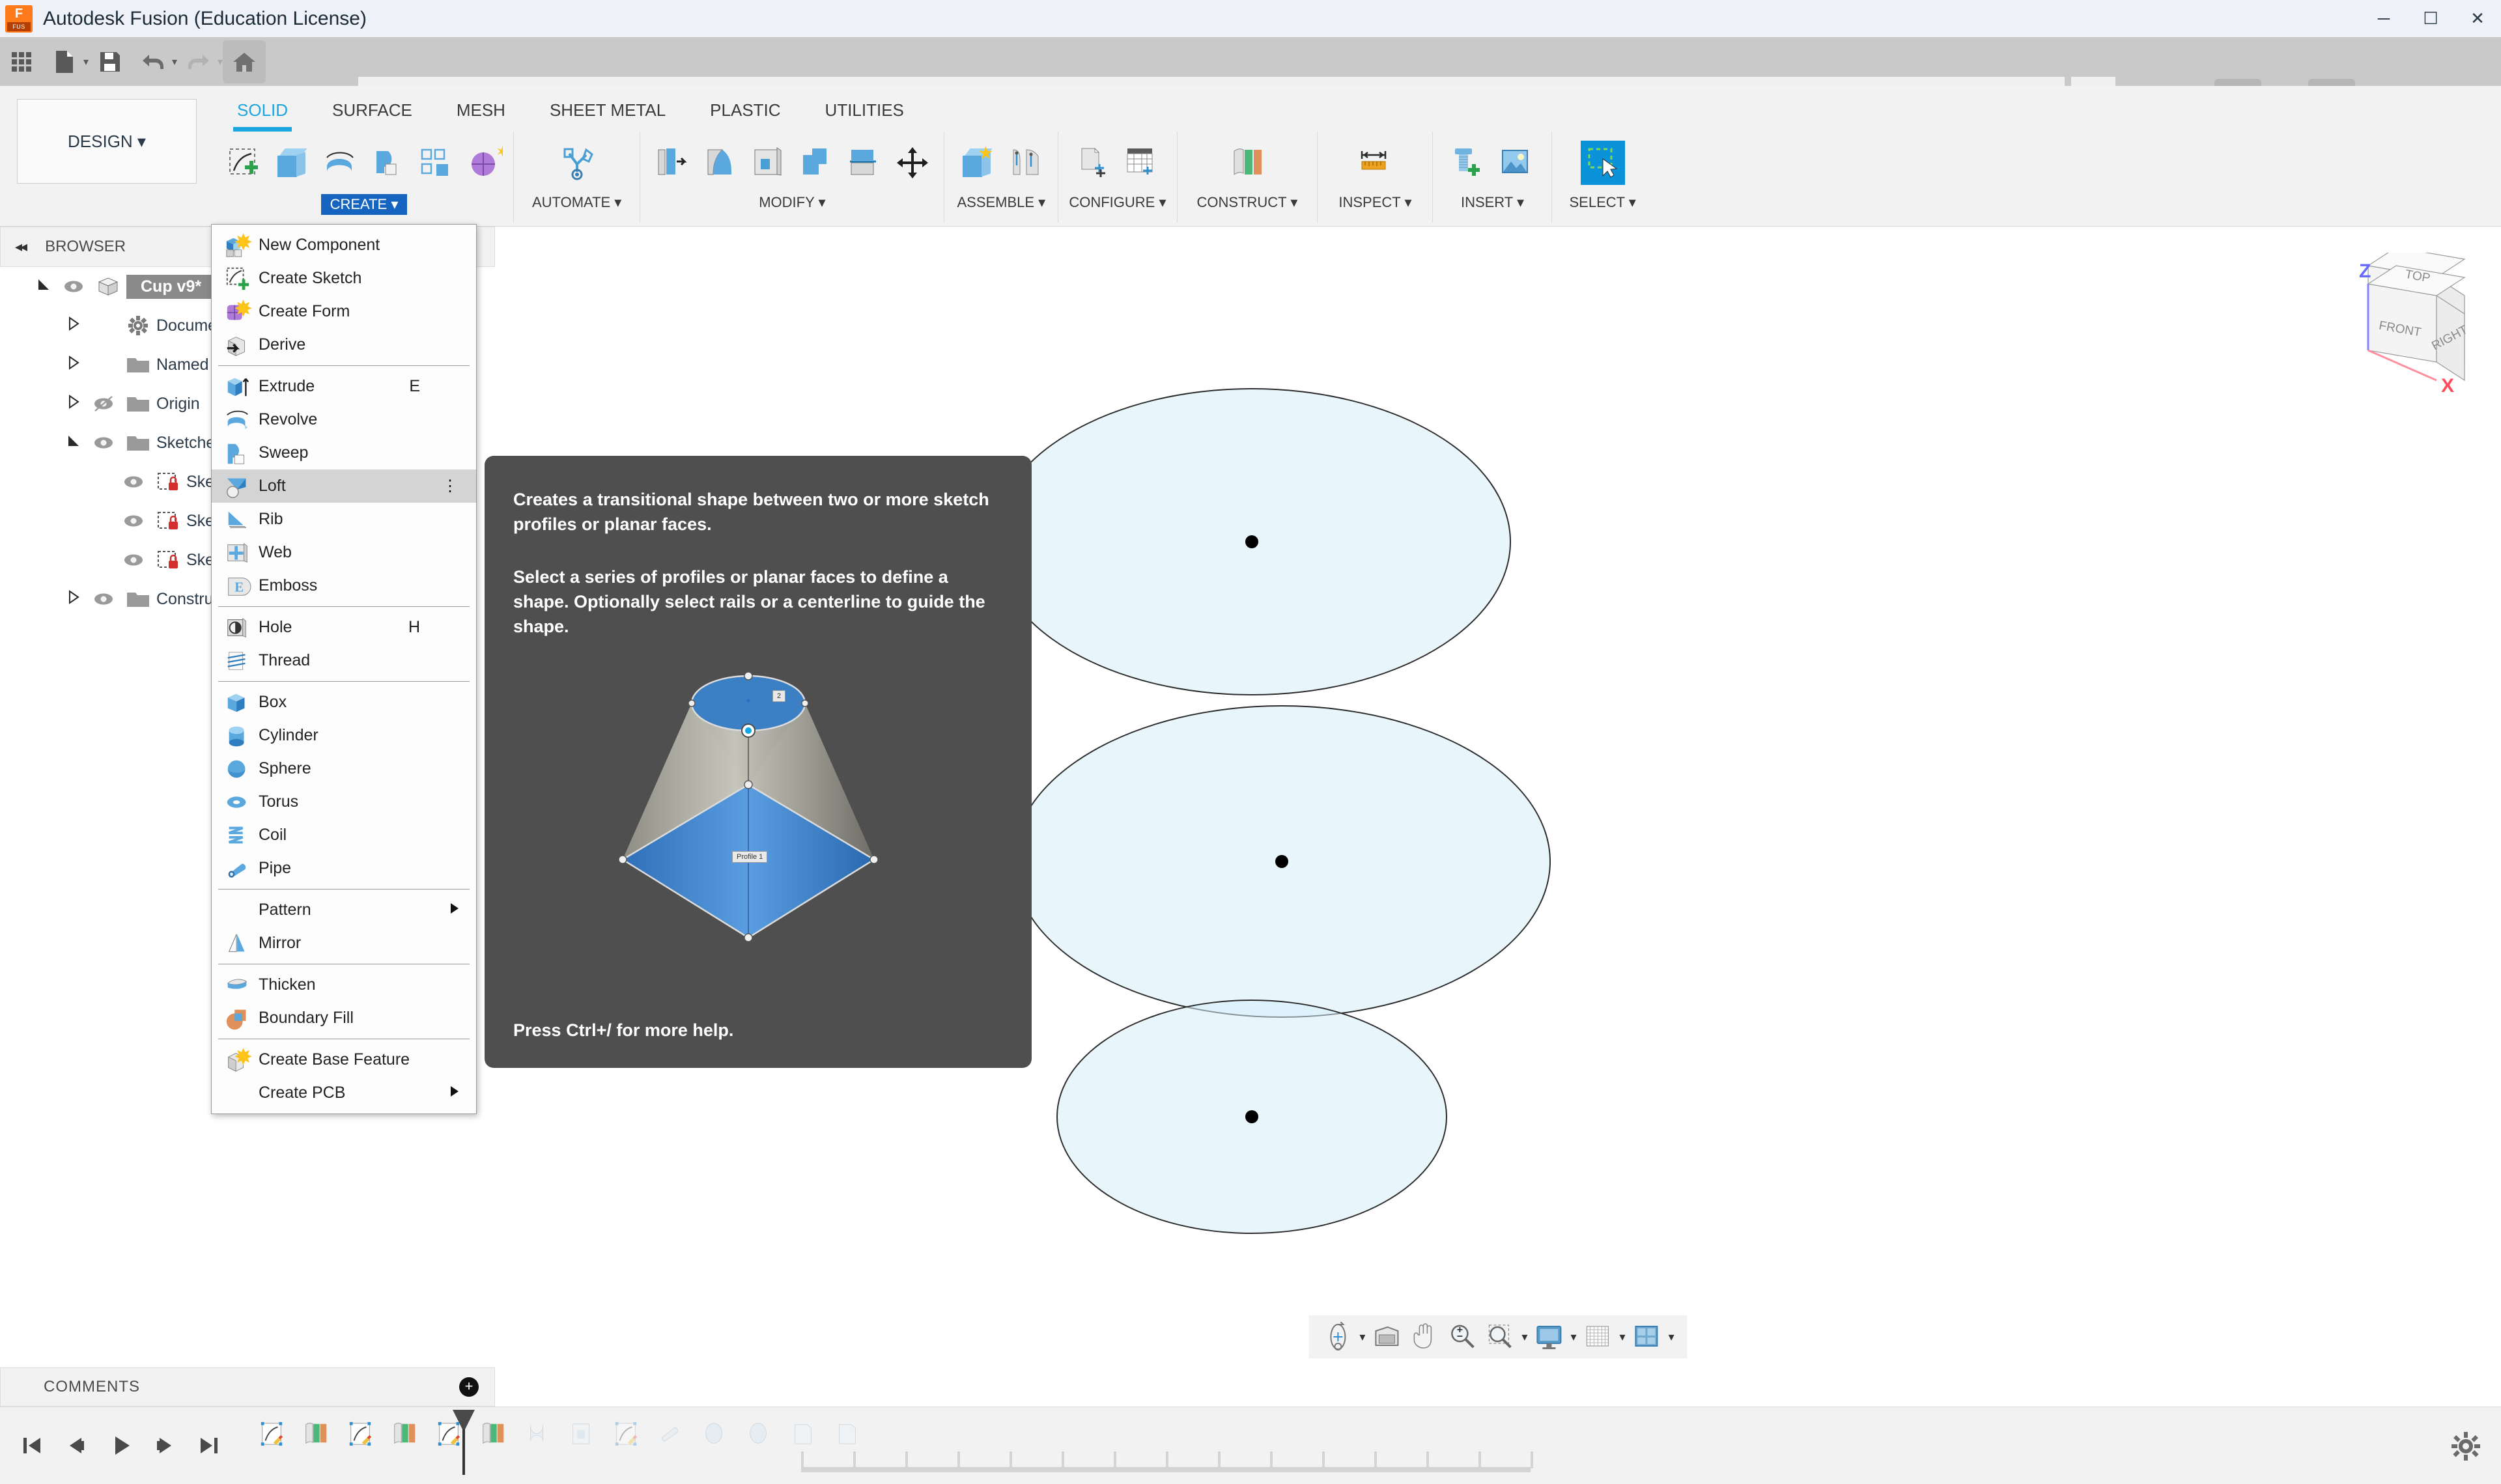  What do you see at coordinates (344, 836) in the screenshot?
I see `menu-item-coil: Coil` at bounding box center [344, 836].